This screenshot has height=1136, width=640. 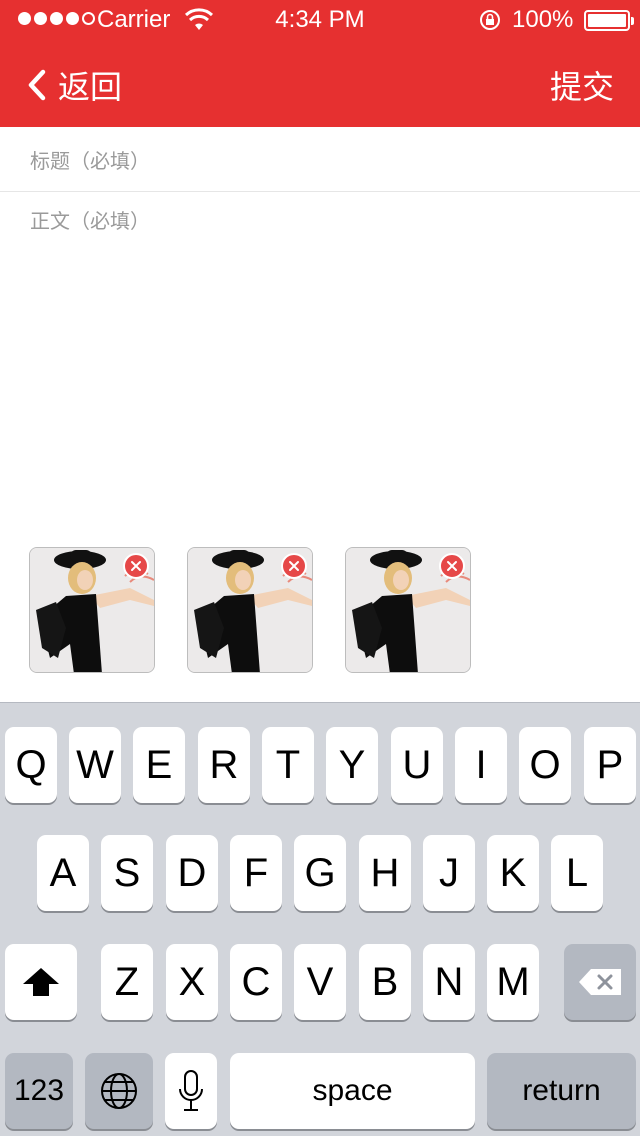 What do you see at coordinates (256, 873) in the screenshot?
I see `key-f: F` at bounding box center [256, 873].